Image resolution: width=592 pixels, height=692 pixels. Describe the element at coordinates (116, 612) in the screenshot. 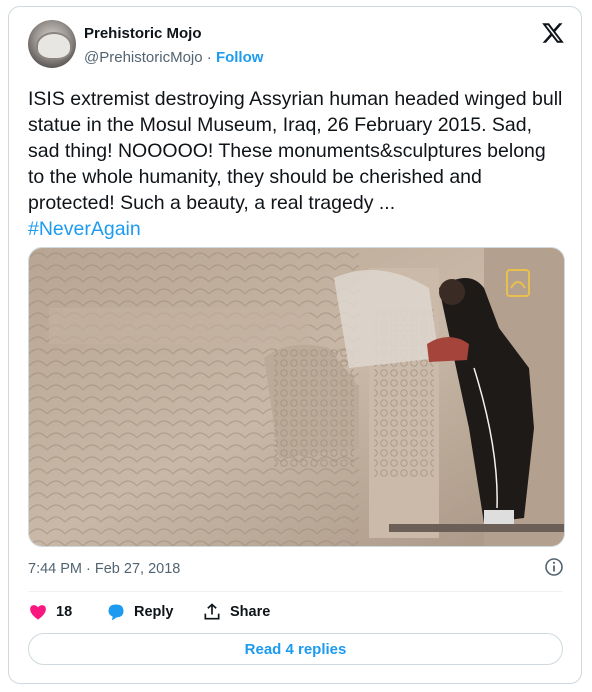

I see `reply-bubble-icon` at that location.